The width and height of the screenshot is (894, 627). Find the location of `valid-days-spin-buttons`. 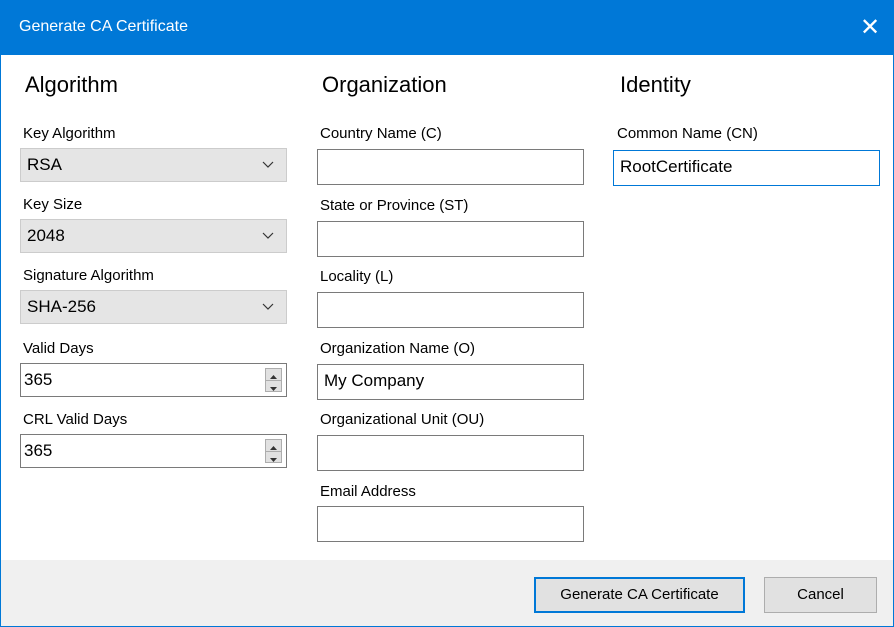

valid-days-spin-buttons is located at coordinates (273, 380).